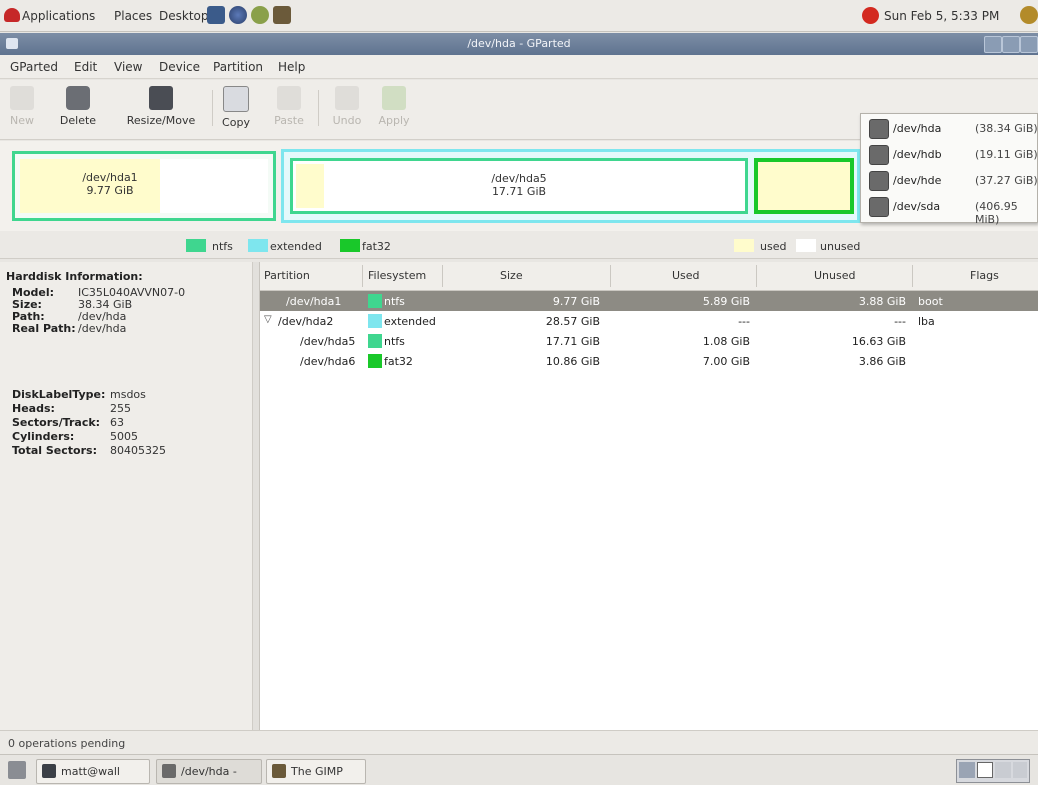 The image size is (1038, 785). I want to click on cell-unused: 16.63 GiB, so click(878, 341).